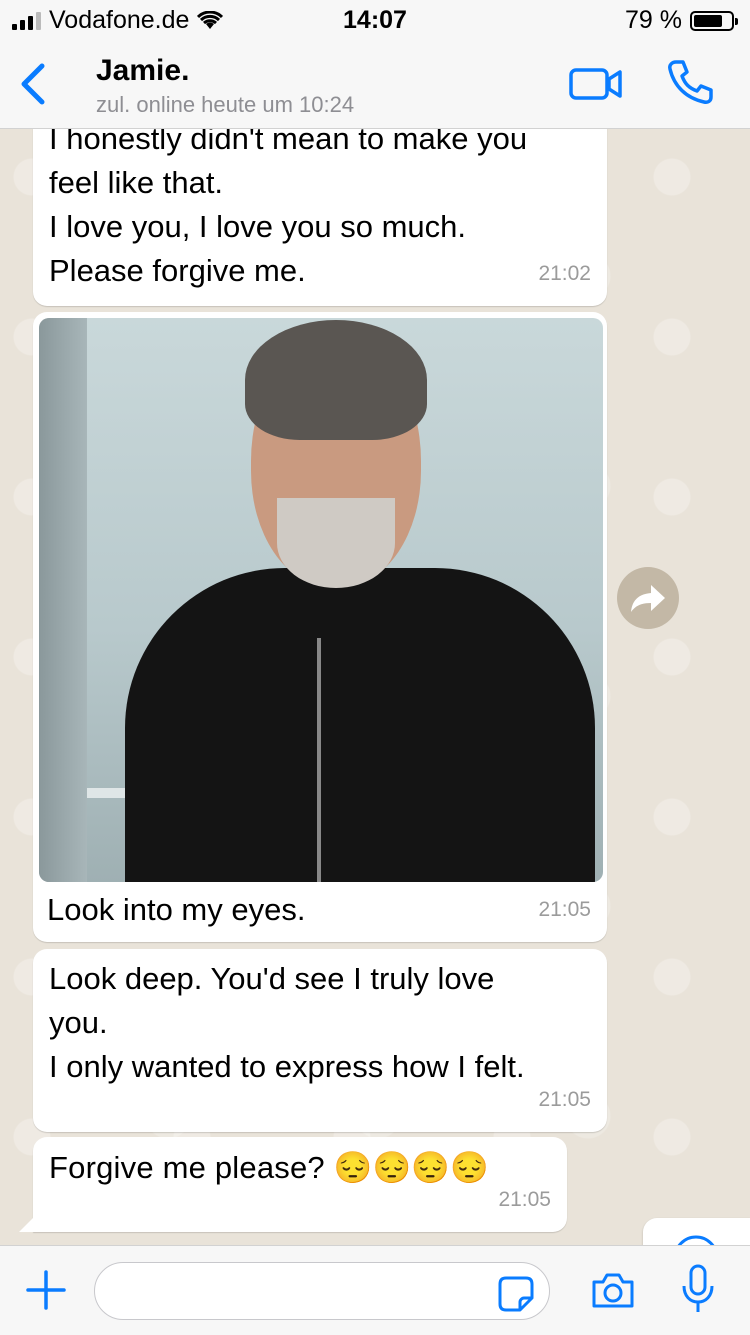 This screenshot has width=750, height=1335. I want to click on chevron-down-icon, so click(696, 1240).